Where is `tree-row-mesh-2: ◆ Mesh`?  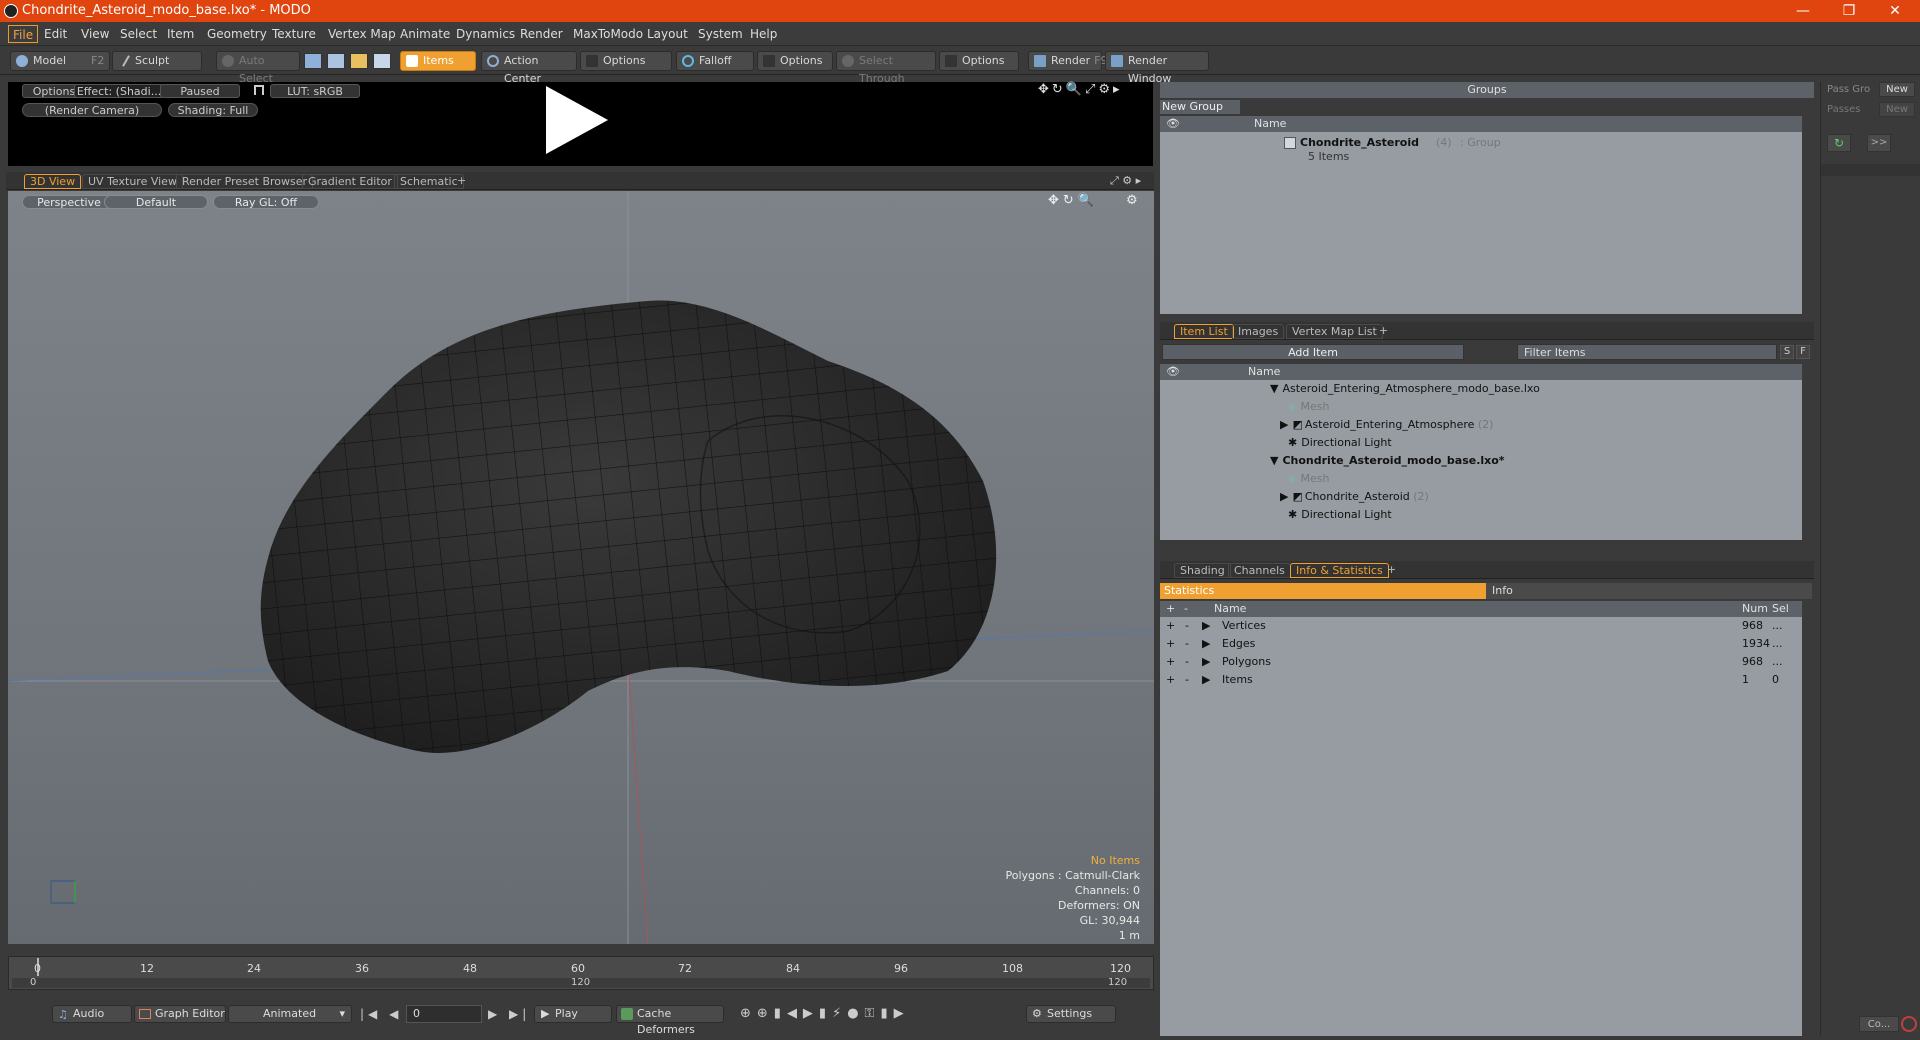 tree-row-mesh-2: ◆ Mesh is located at coordinates (1308, 479).